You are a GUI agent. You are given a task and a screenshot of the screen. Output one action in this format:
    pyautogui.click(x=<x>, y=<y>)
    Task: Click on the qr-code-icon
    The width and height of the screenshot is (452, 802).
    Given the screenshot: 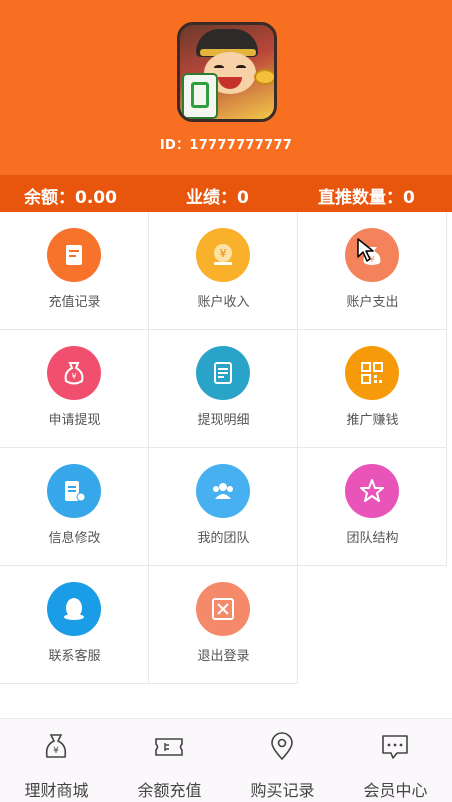 What is the action you would take?
    pyautogui.click(x=372, y=373)
    